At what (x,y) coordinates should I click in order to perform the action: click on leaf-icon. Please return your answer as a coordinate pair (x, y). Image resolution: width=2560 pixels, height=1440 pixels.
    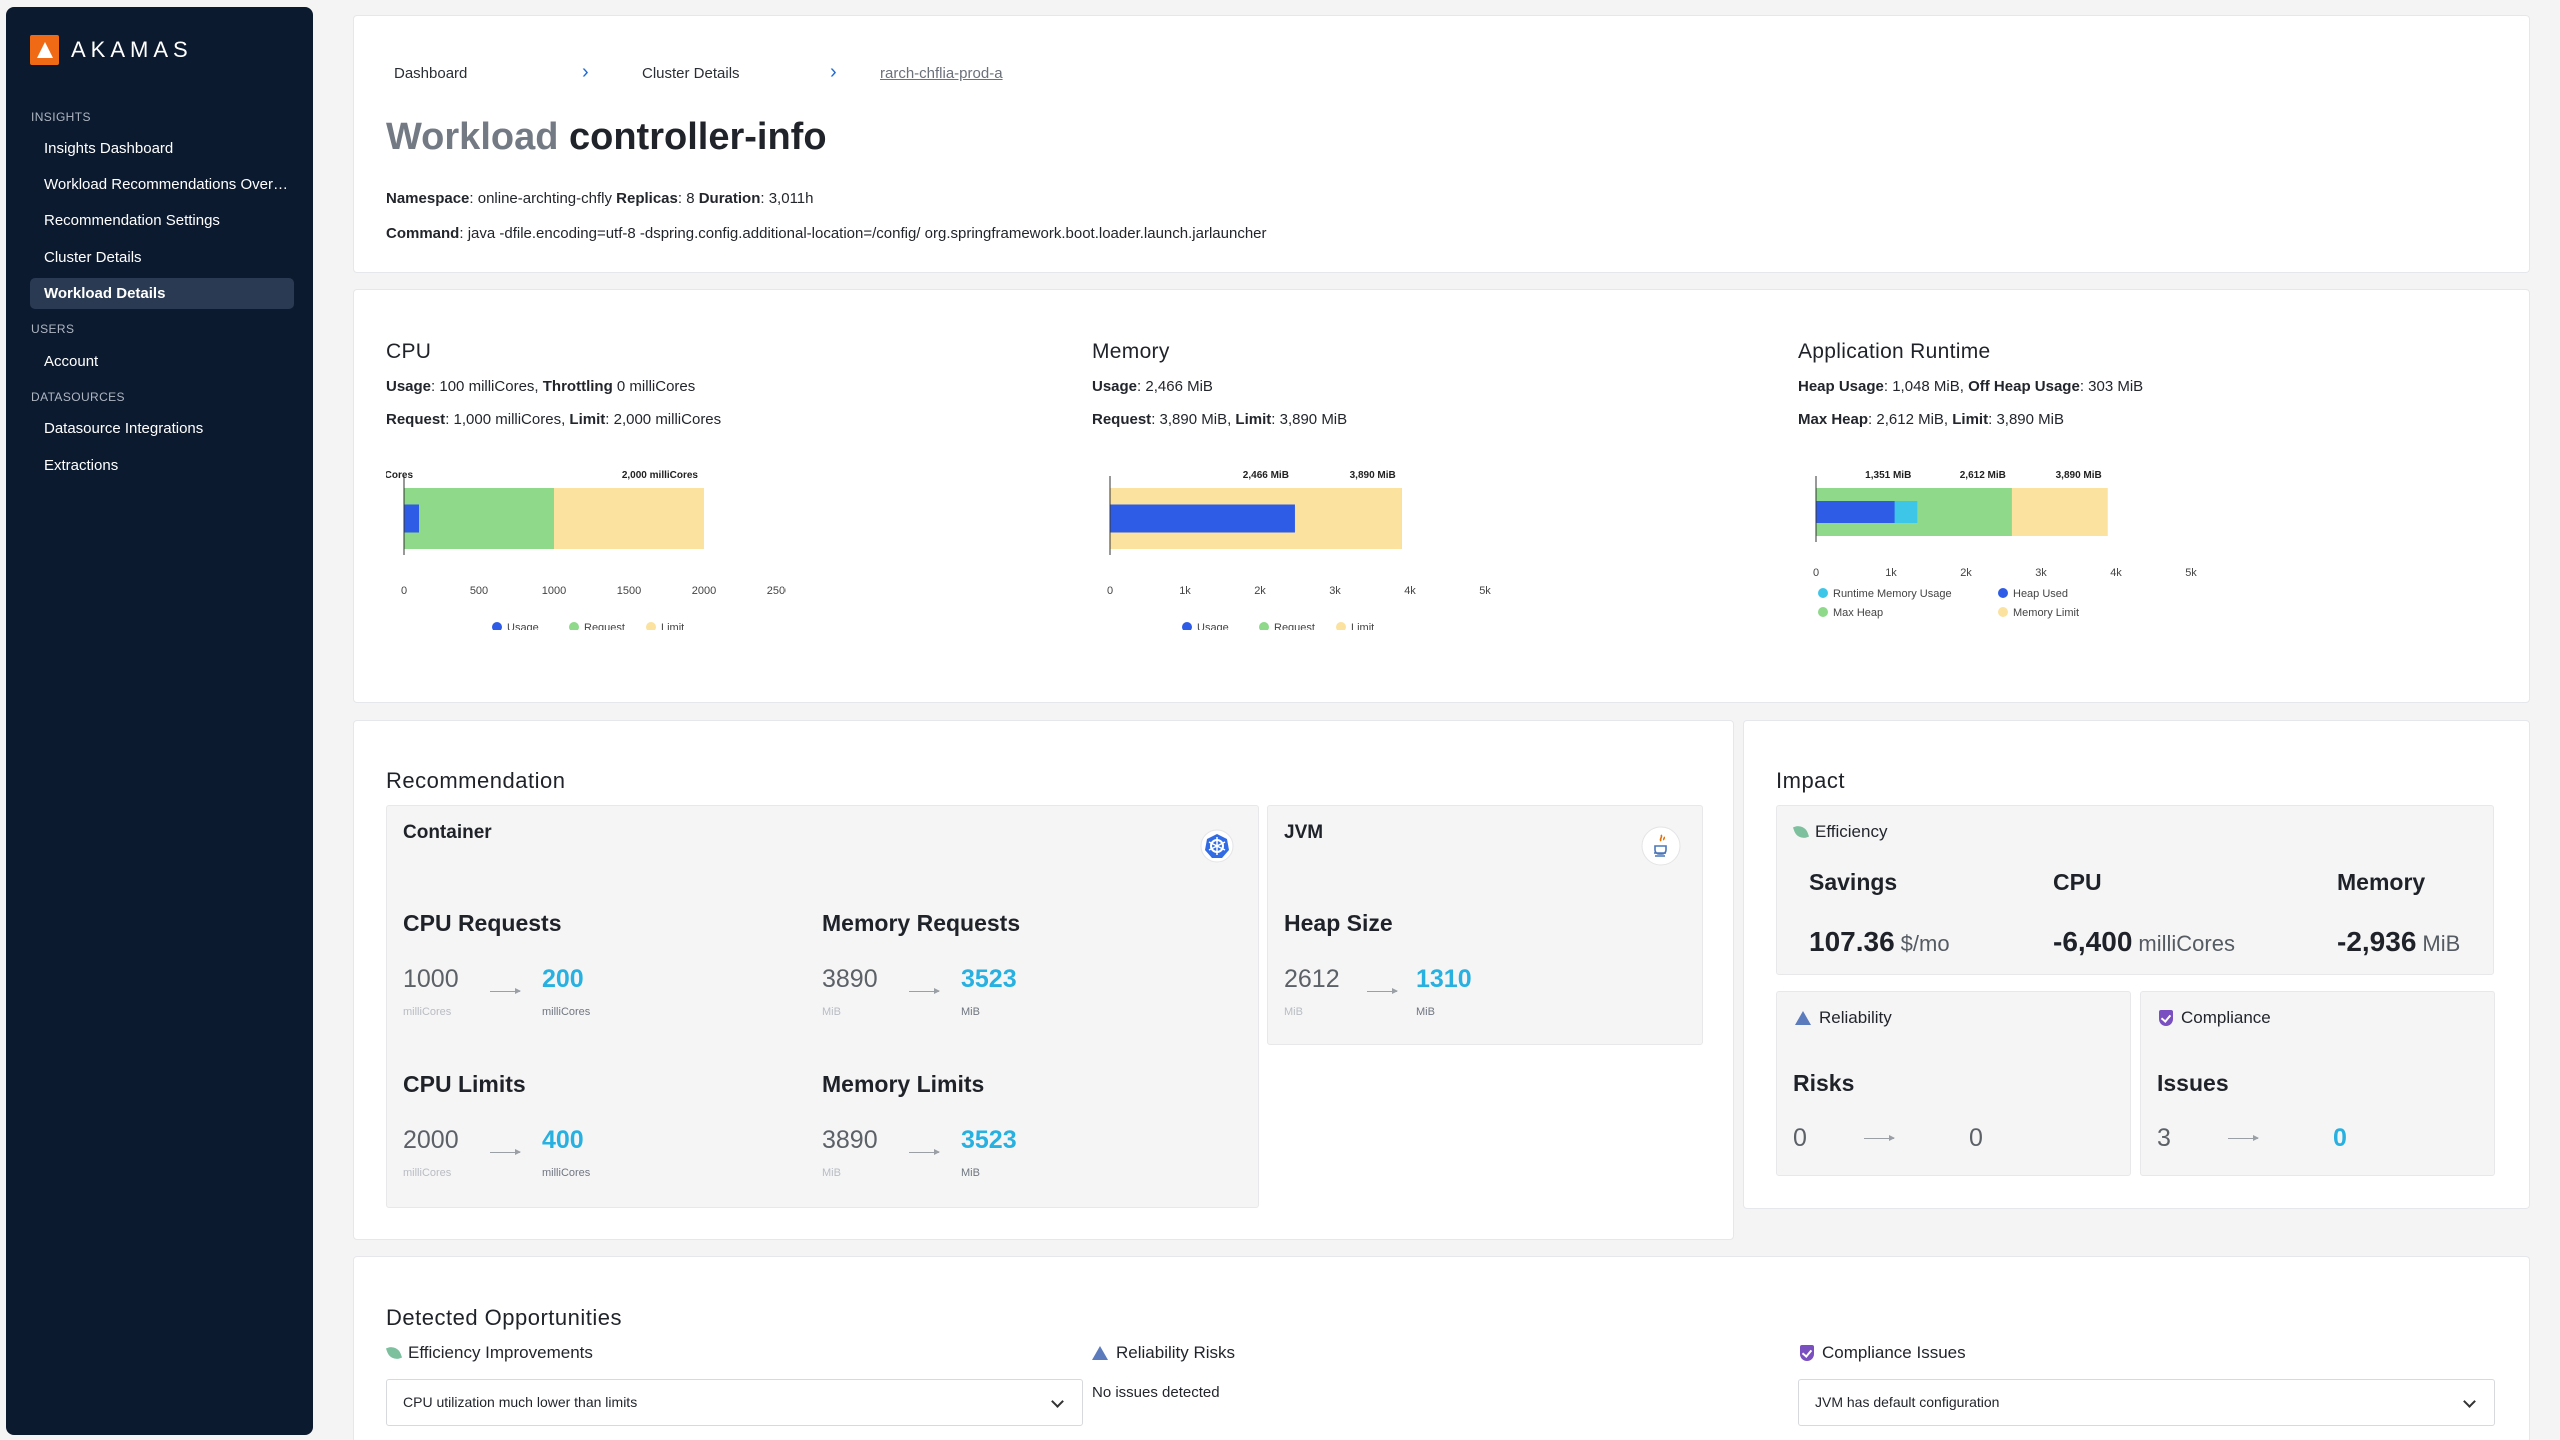
    Looking at the image, I should click on (1801, 832).